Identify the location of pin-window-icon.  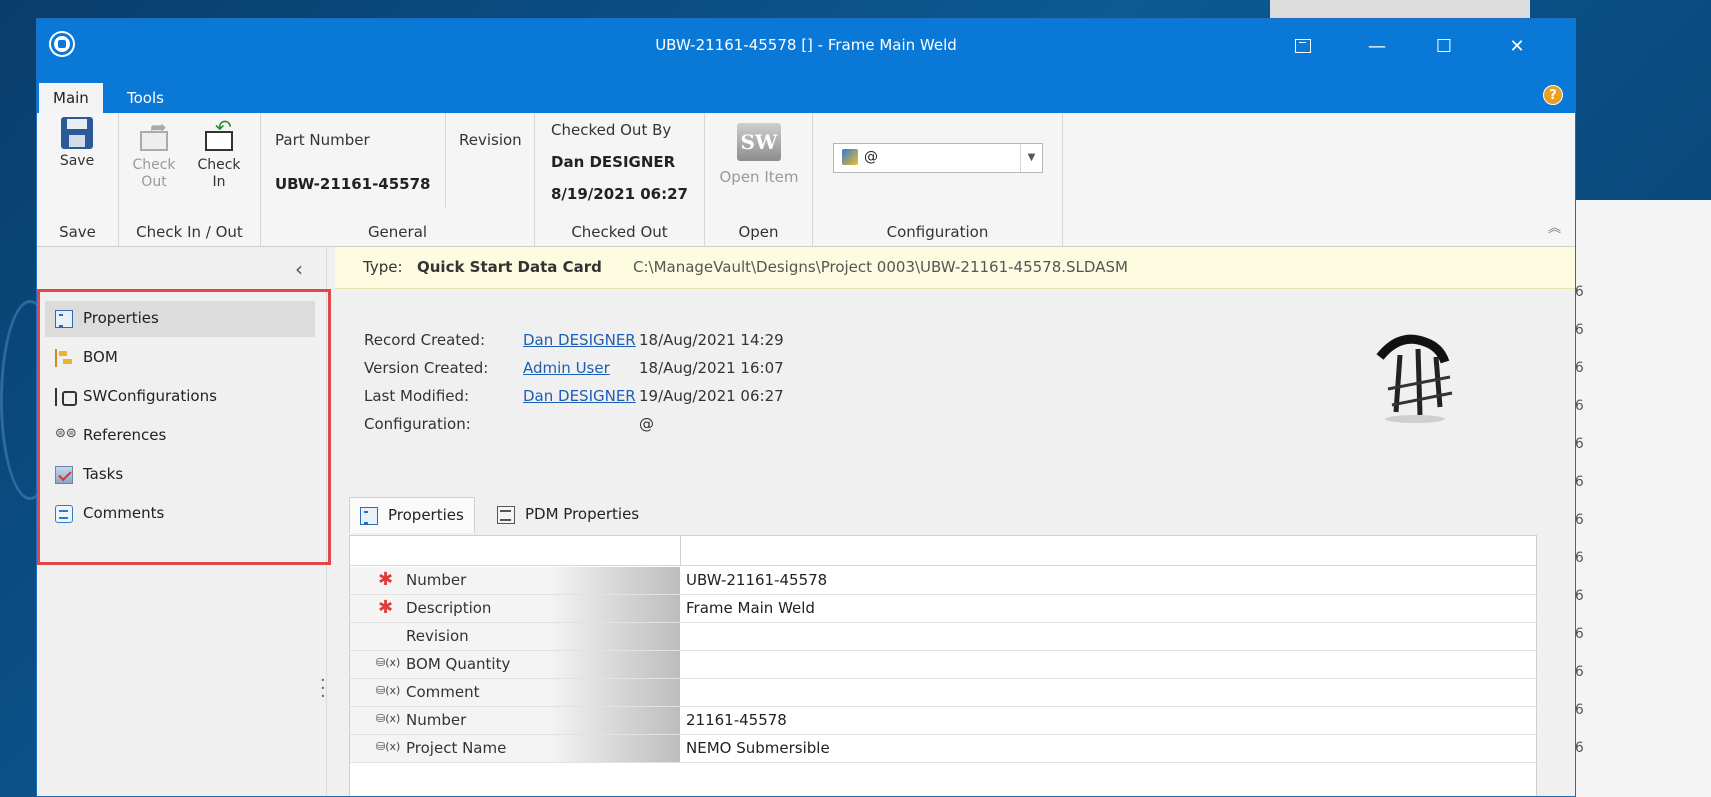
(1303, 46).